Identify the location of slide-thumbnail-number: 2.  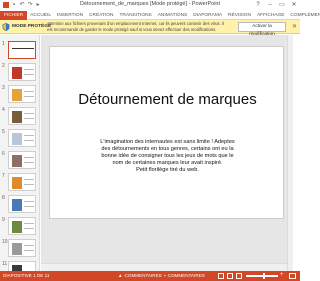
(3, 66).